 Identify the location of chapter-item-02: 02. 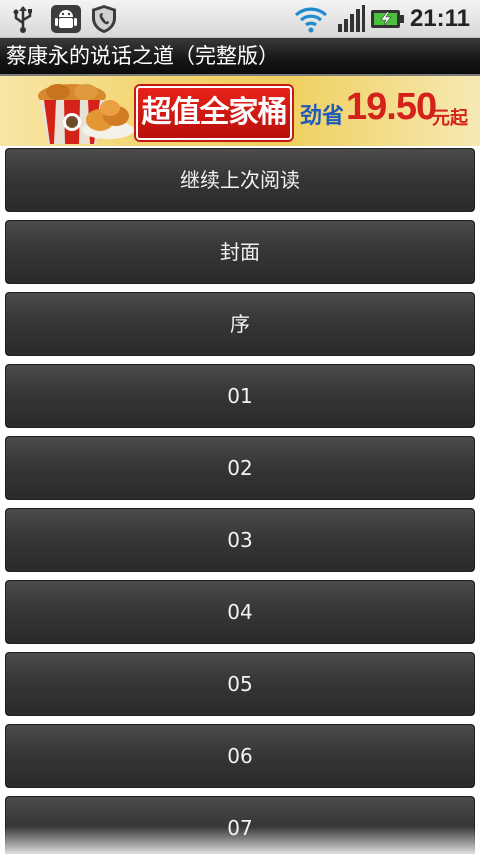
(240, 468).